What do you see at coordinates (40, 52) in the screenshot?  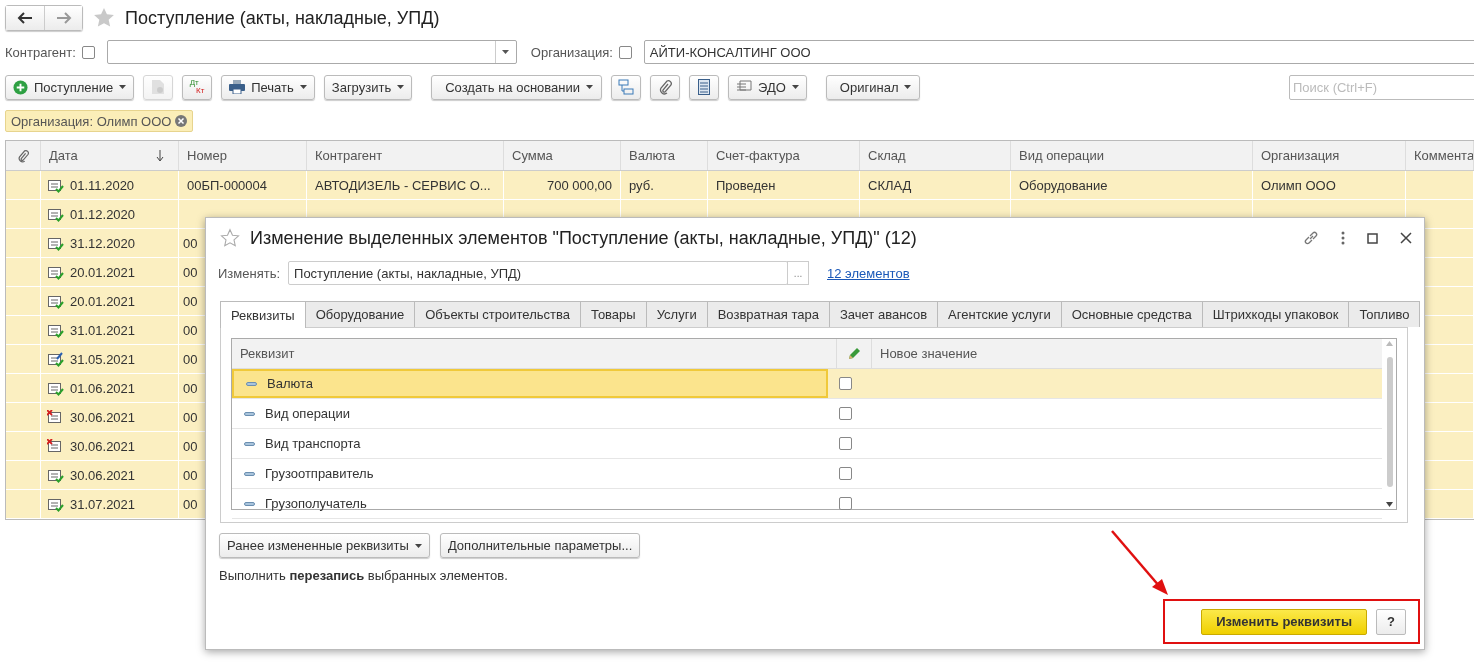 I see `field-label: Контрагент:` at bounding box center [40, 52].